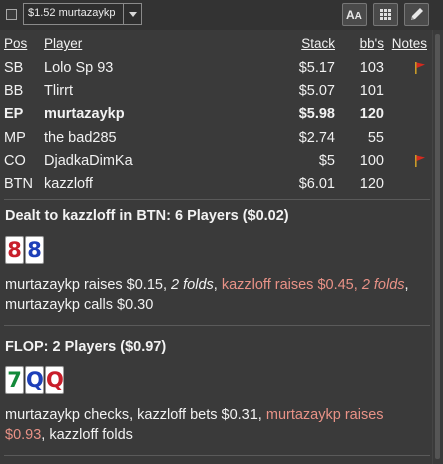 This screenshot has width=443, height=464. I want to click on header-notes: Notes, so click(405, 46).